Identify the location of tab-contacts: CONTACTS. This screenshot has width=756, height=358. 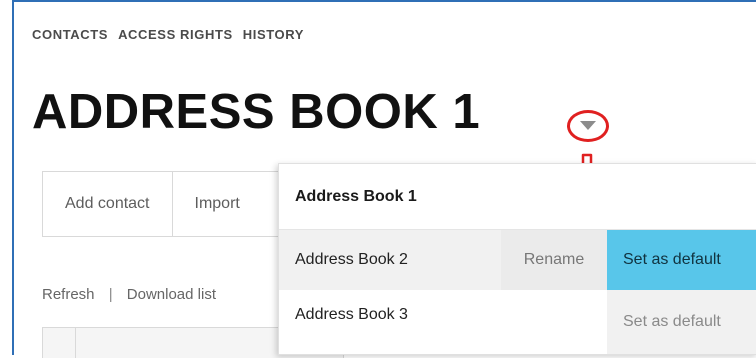
(70, 34).